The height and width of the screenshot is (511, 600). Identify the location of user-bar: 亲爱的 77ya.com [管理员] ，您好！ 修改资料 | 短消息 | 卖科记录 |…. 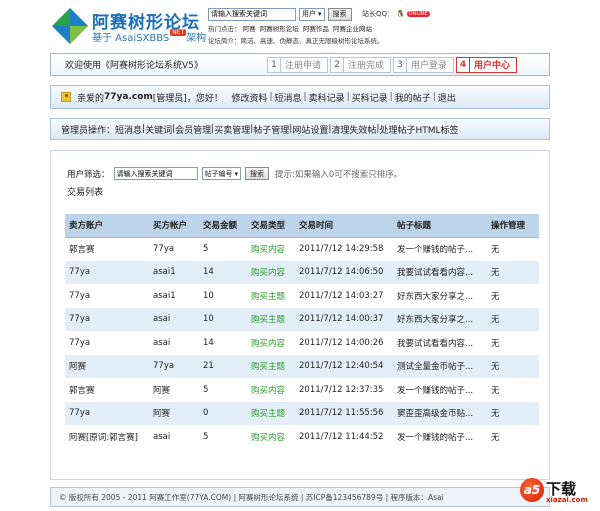
(300, 97).